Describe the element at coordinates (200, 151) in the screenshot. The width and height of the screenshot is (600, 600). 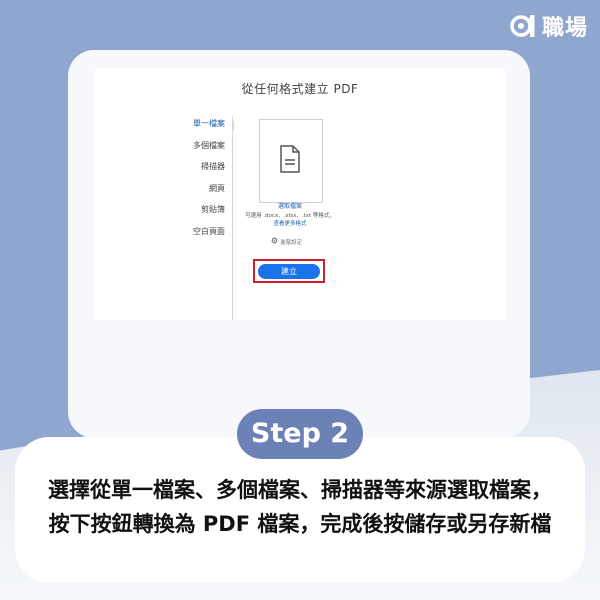
I see `sidebar-item-multiple-files: 多個檔案` at that location.